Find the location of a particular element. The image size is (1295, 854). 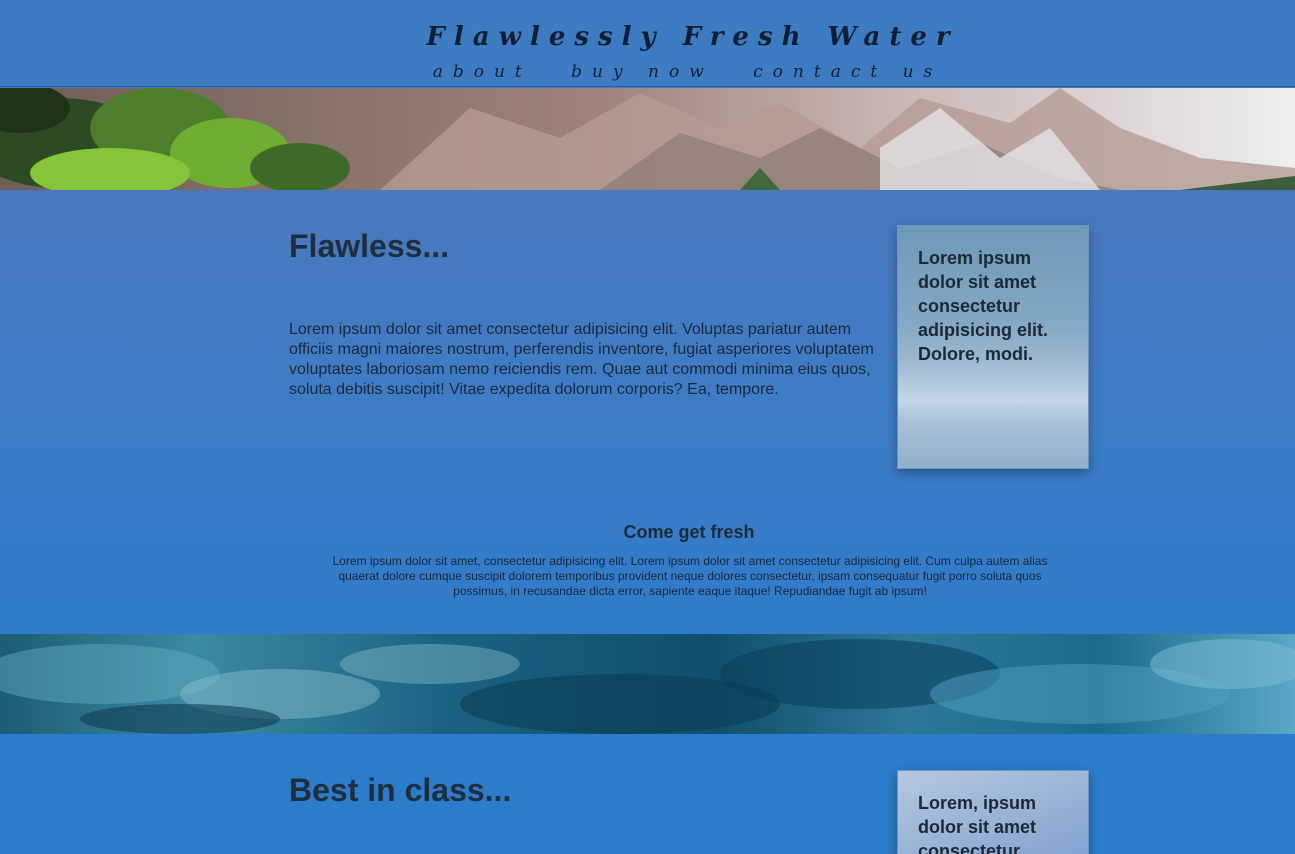

mountain-illustration is located at coordinates (647, 139).